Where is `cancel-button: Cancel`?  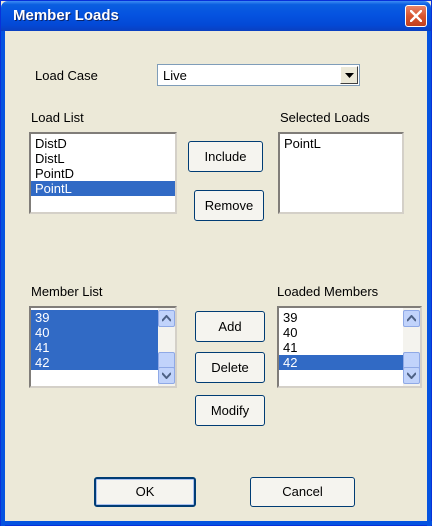 cancel-button: Cancel is located at coordinates (302, 492).